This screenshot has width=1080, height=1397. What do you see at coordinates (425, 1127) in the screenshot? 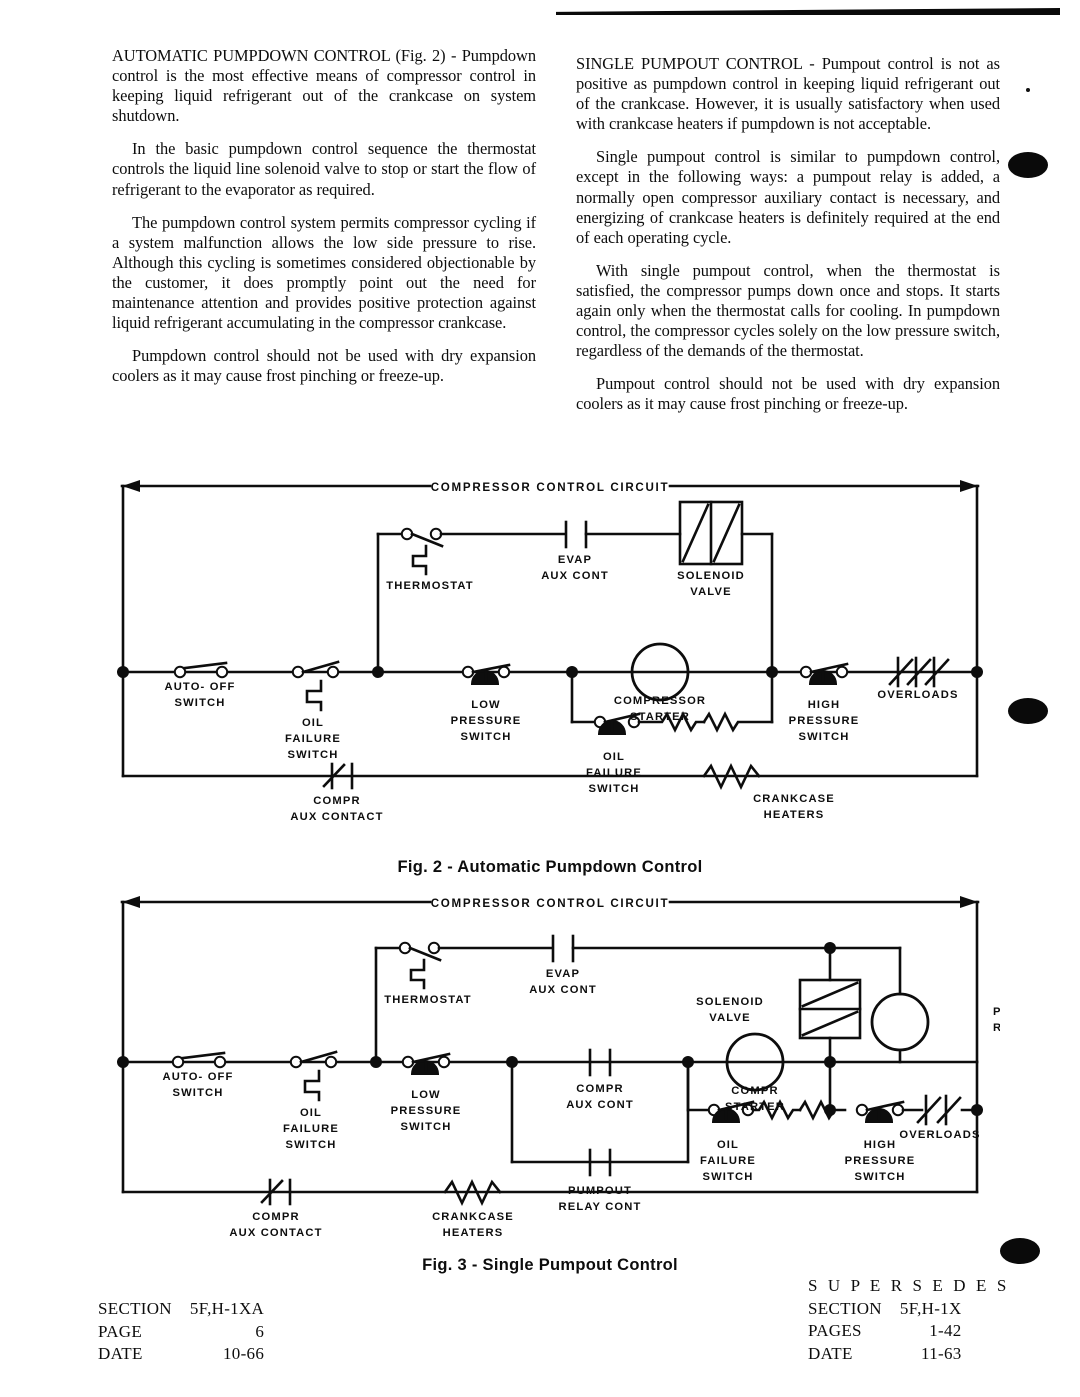
I see `label-low-pressure-switch-f3-line3: SWITCH` at bounding box center [425, 1127].